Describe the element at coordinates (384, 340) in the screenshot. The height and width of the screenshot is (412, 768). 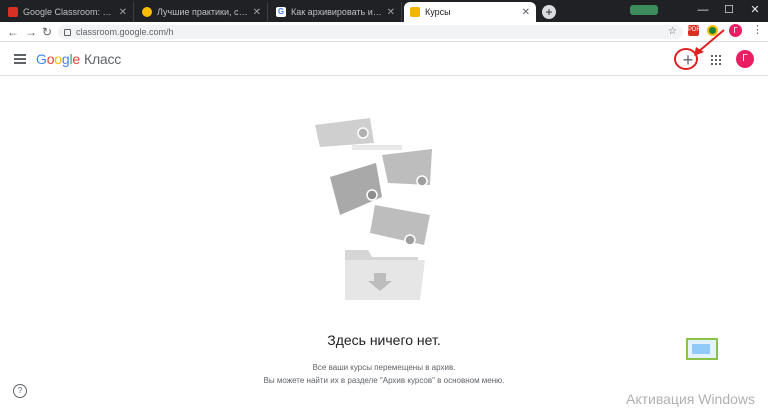
I see `empty-state-title: Здесь ничего нет.` at that location.